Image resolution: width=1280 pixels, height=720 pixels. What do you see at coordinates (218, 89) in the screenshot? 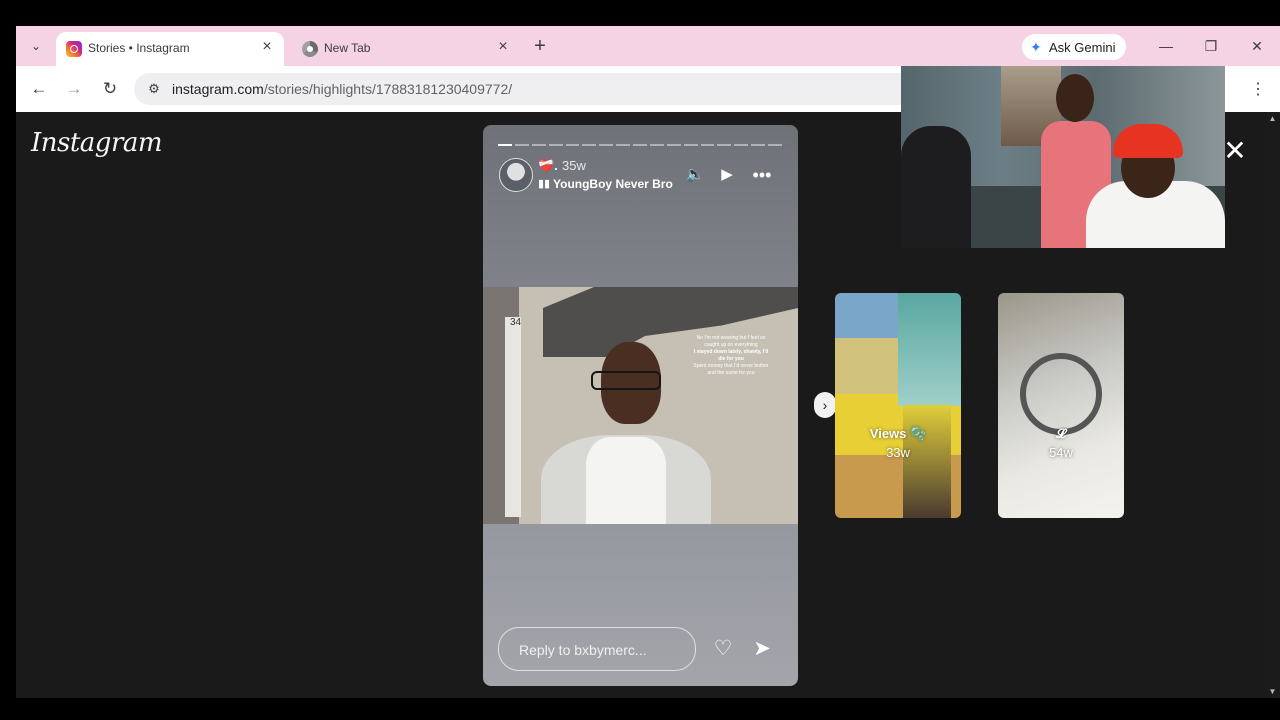
I see `url-host: instagram.com` at bounding box center [218, 89].